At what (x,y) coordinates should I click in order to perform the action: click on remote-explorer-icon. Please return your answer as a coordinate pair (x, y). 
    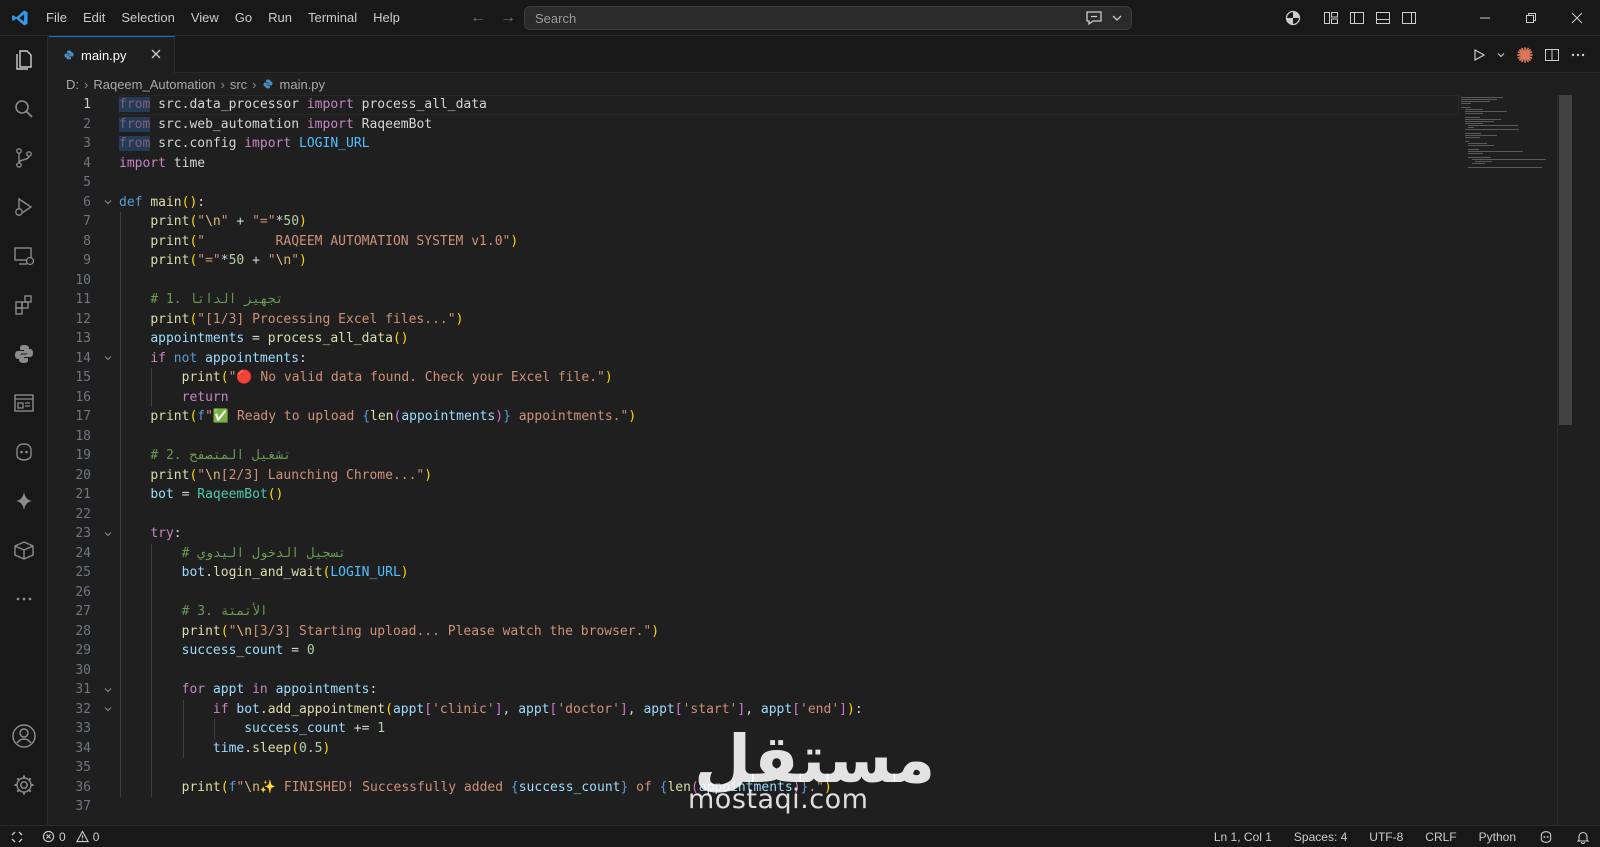
    Looking at the image, I should click on (24, 256).